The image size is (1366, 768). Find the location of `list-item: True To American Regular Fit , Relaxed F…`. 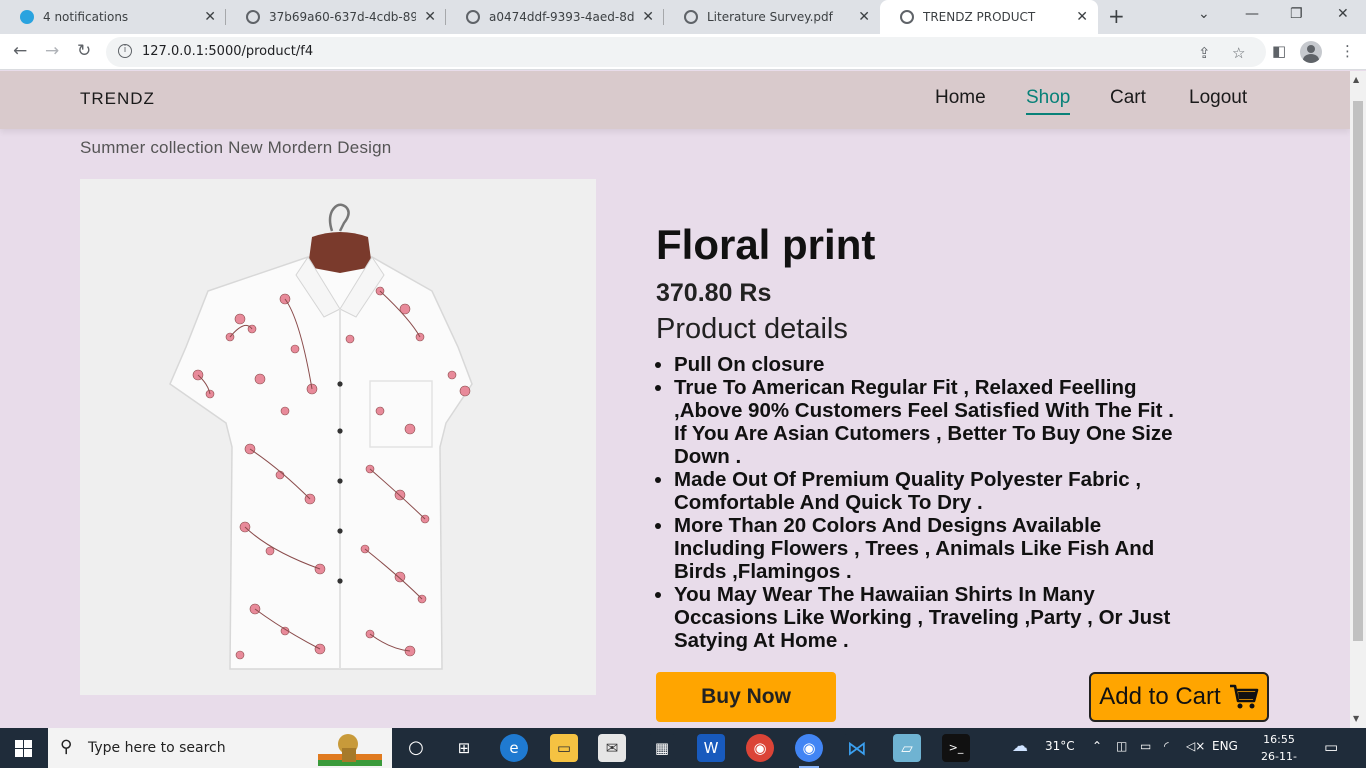

list-item: True To American Regular Fit , Relaxed F… is located at coordinates (929, 422).